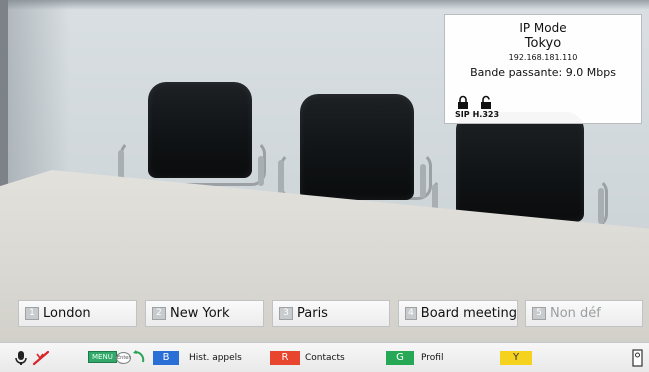 The width and height of the screenshot is (649, 372). What do you see at coordinates (543, 43) in the screenshot?
I see `site-name: Tokyo` at bounding box center [543, 43].